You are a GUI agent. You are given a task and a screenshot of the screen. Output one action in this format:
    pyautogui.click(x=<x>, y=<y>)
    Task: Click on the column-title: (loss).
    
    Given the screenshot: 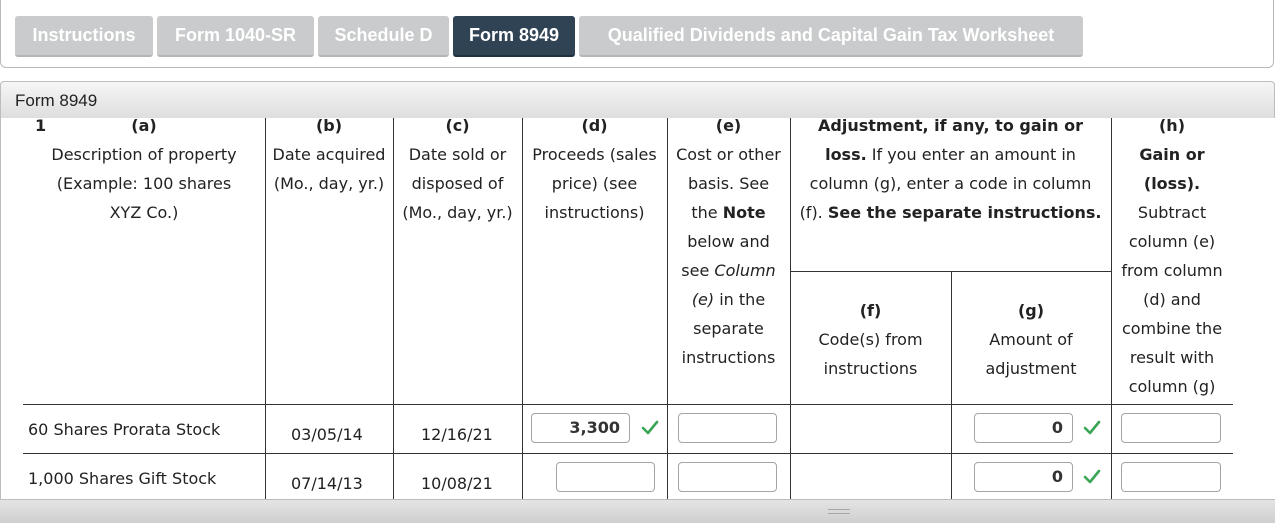 What is the action you would take?
    pyautogui.click(x=1172, y=183)
    